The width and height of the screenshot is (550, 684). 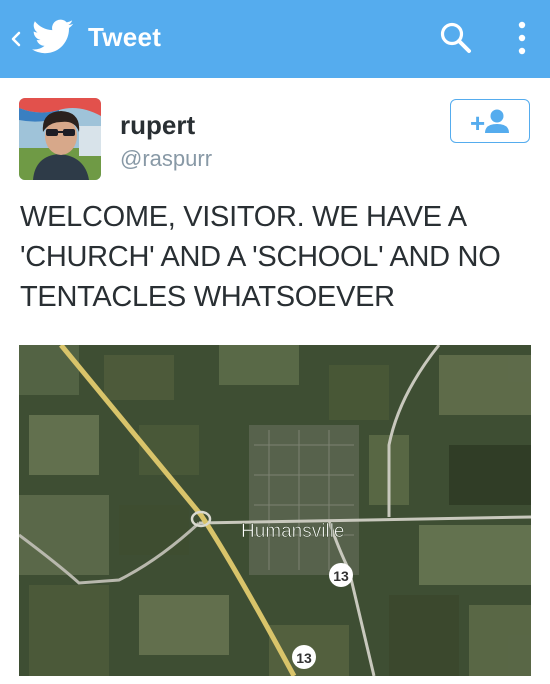 I want to click on route-shield-upper: 13, so click(x=341, y=575).